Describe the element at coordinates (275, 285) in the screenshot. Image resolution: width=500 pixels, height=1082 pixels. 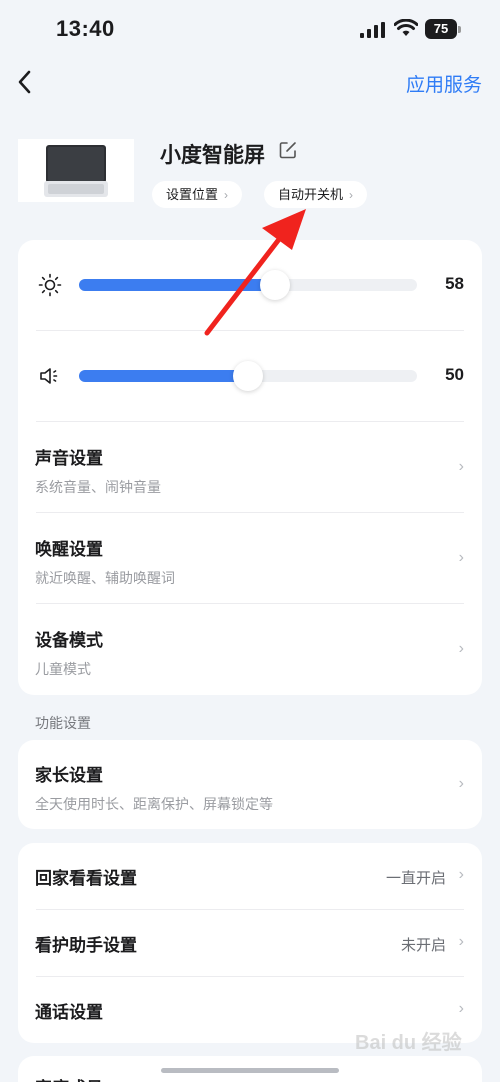
I see `brightness-thumb` at that location.